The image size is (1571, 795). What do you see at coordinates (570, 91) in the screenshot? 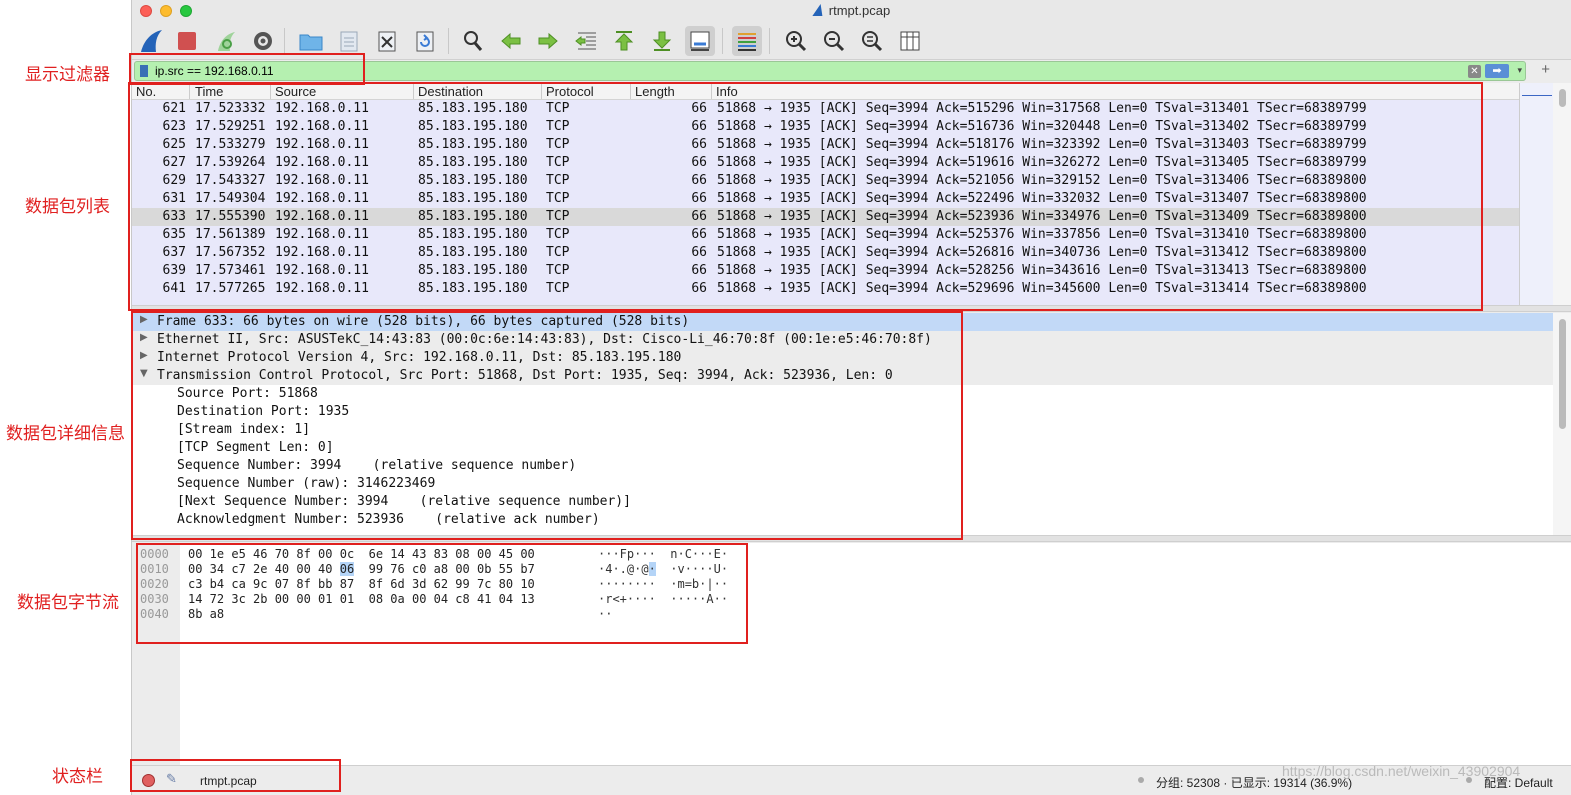
I see `column-header-protocol: Protocol` at bounding box center [570, 91].